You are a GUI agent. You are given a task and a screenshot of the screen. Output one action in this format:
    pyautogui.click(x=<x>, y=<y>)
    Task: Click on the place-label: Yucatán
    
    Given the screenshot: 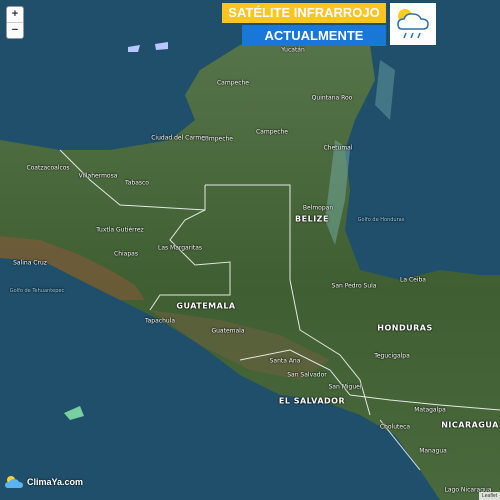 What is the action you would take?
    pyautogui.click(x=293, y=50)
    